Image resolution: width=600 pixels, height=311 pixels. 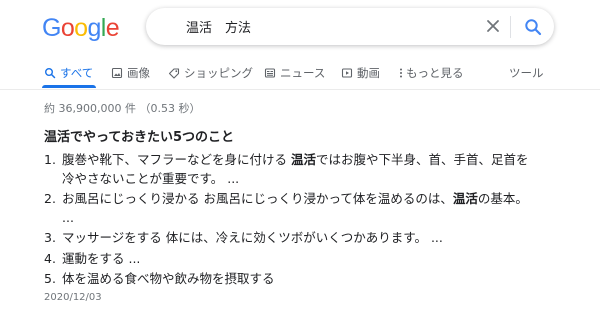 I want to click on video-icon, so click(x=347, y=73).